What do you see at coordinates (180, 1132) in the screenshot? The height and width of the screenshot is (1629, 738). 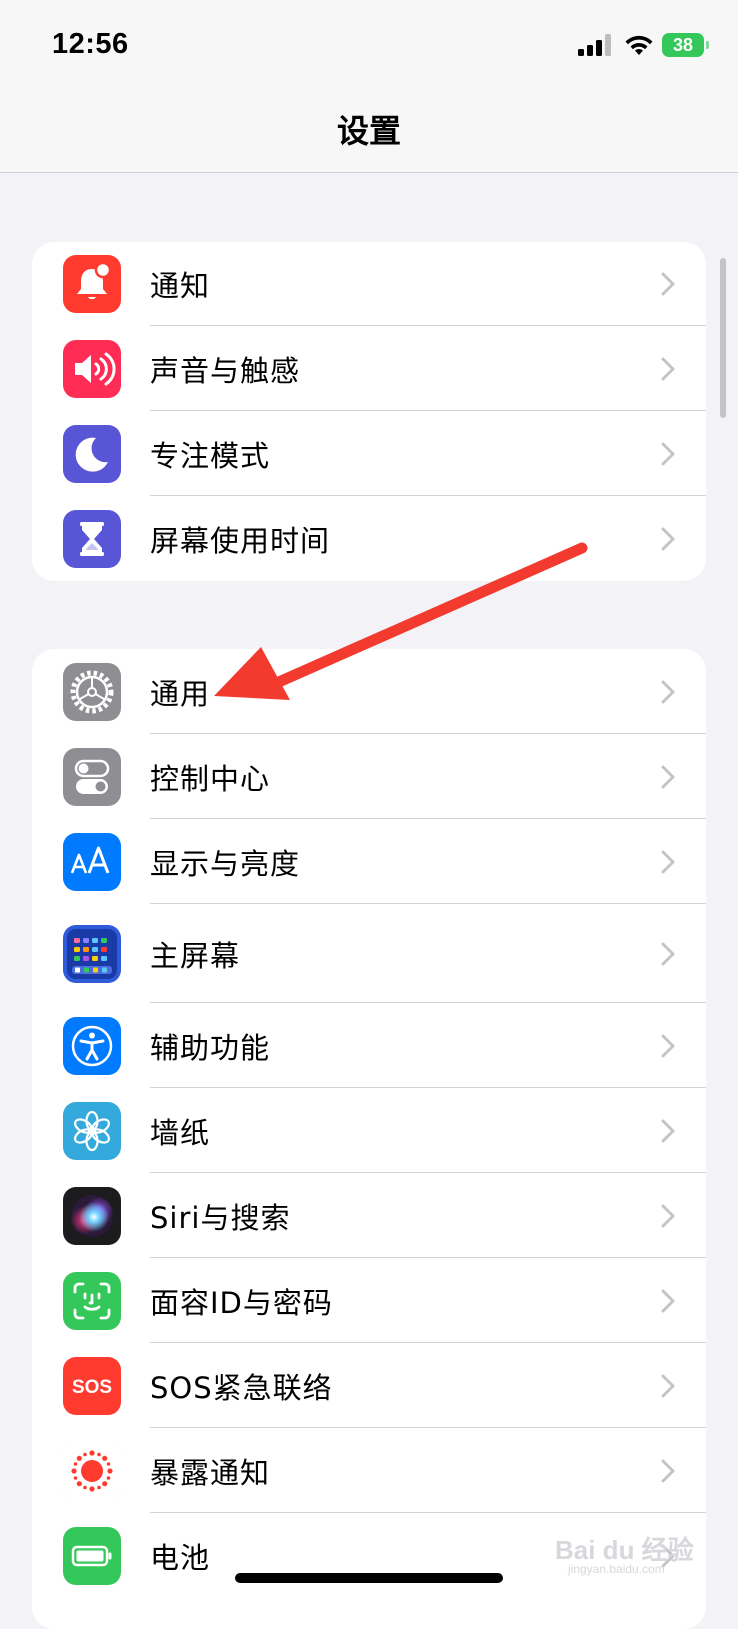 I see `row-label: 墙纸` at bounding box center [180, 1132].